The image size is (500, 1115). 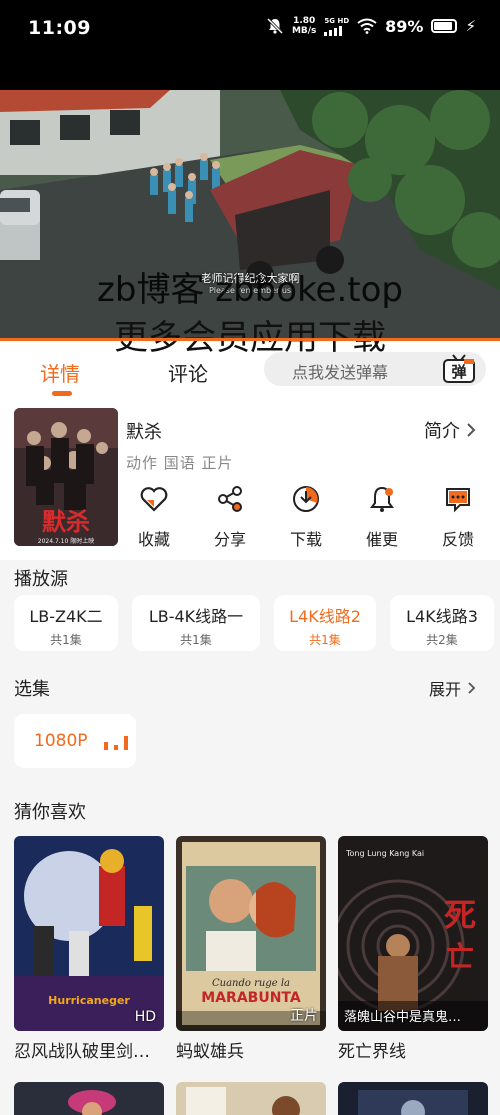 I want to click on battery-percent: 89%, so click(x=404, y=26).